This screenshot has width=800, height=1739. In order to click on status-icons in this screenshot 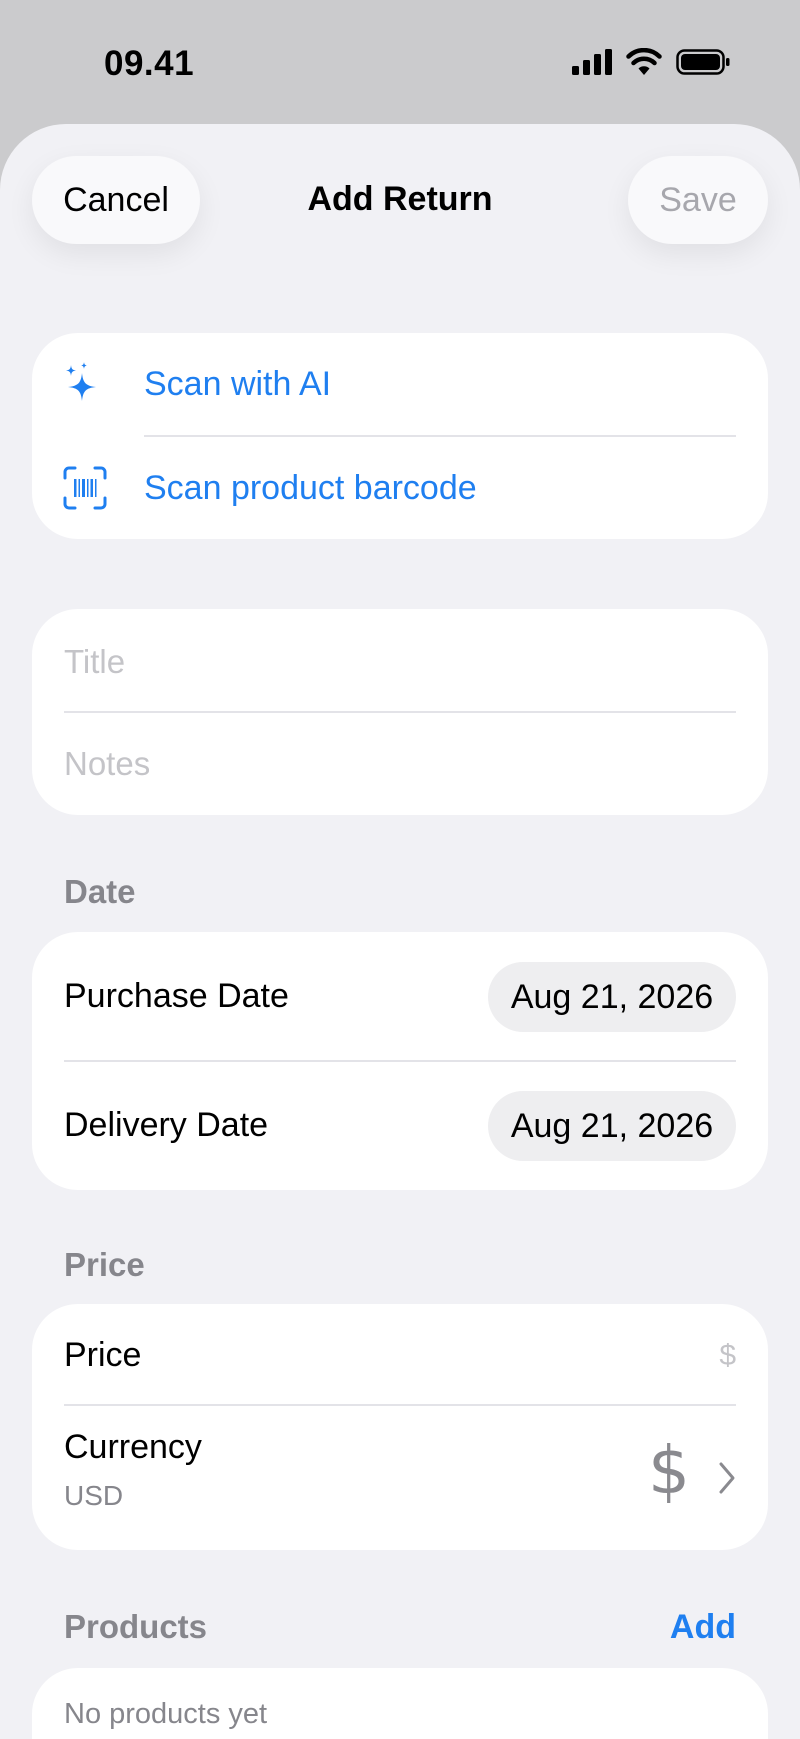, I will do `click(651, 62)`.